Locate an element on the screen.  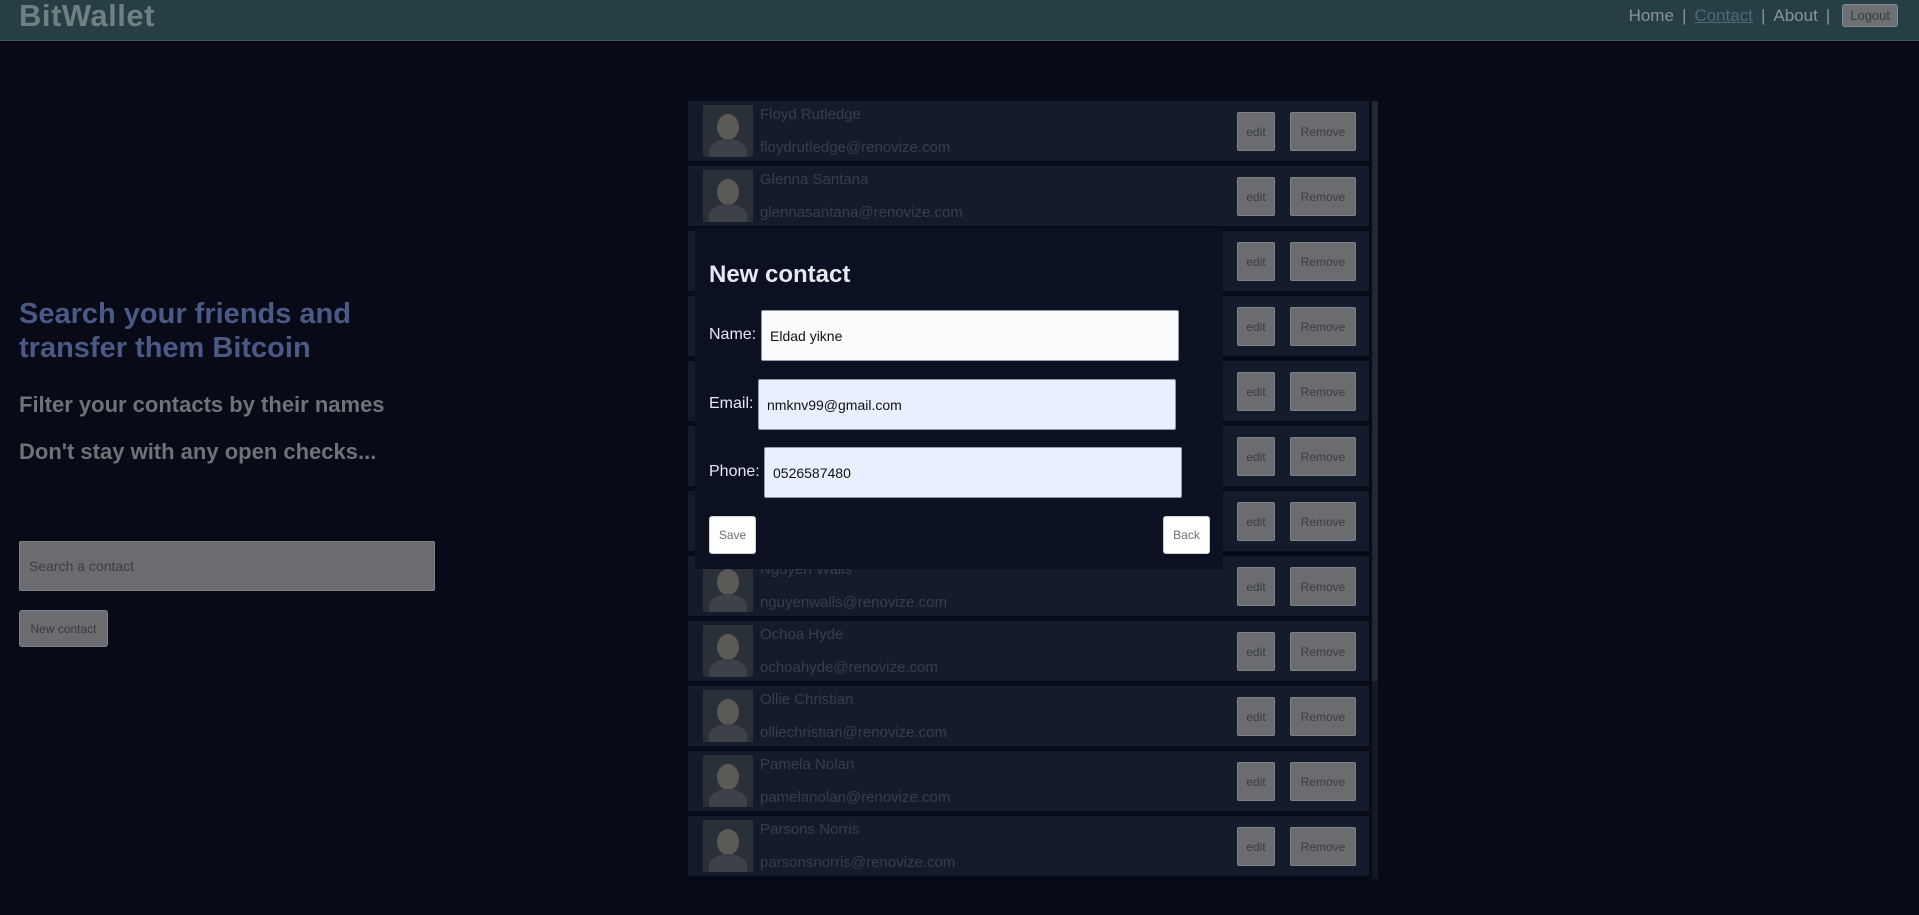
main-nav: Home | Contact | About | Logout is located at coordinates (1763, 15).